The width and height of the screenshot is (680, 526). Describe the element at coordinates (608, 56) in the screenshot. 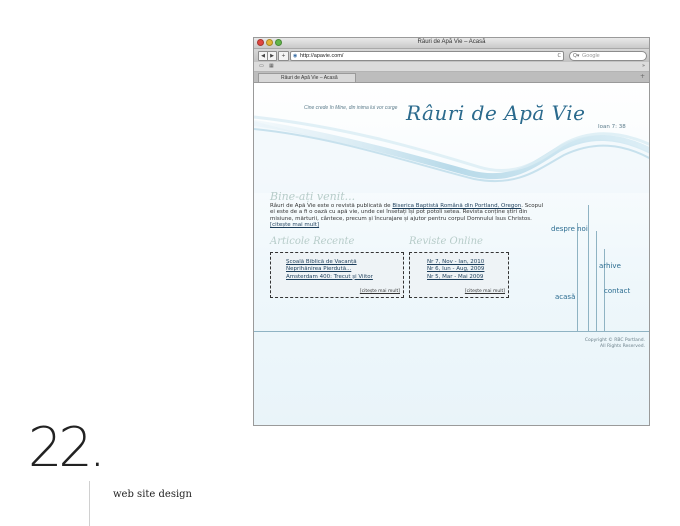

I see `search-input: Q▾ Google` at that location.